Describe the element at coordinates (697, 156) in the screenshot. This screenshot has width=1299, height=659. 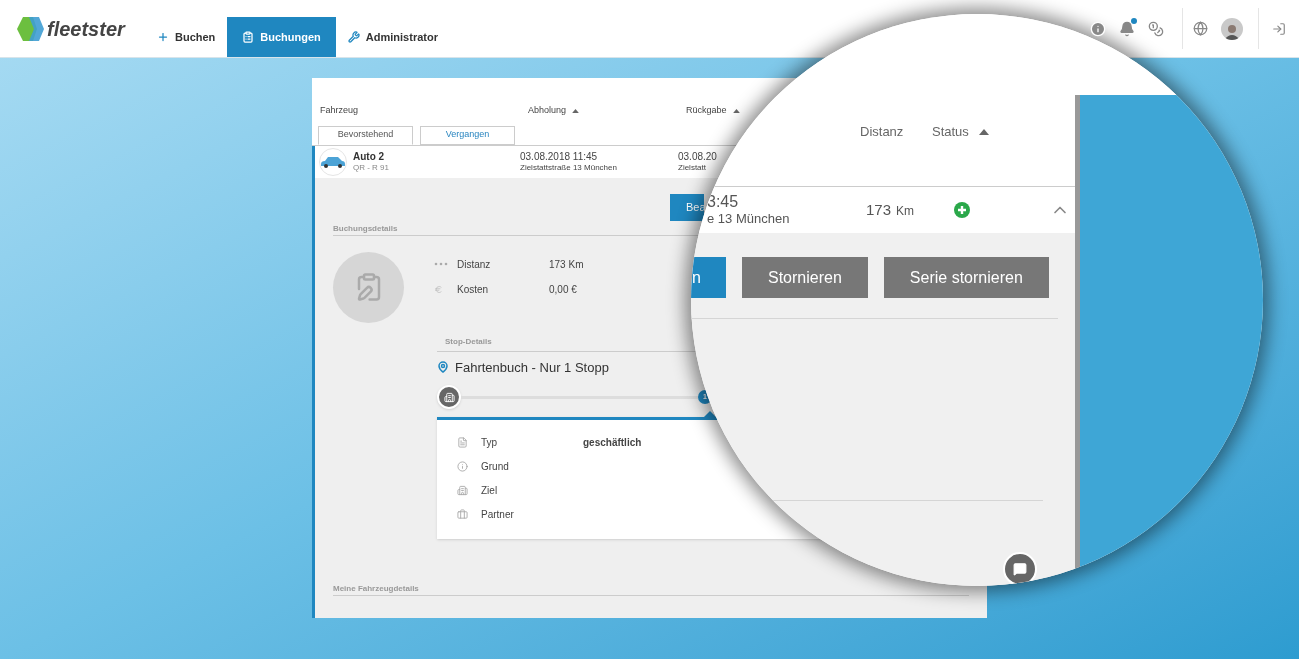
I see `return-time: 03.08.20` at that location.